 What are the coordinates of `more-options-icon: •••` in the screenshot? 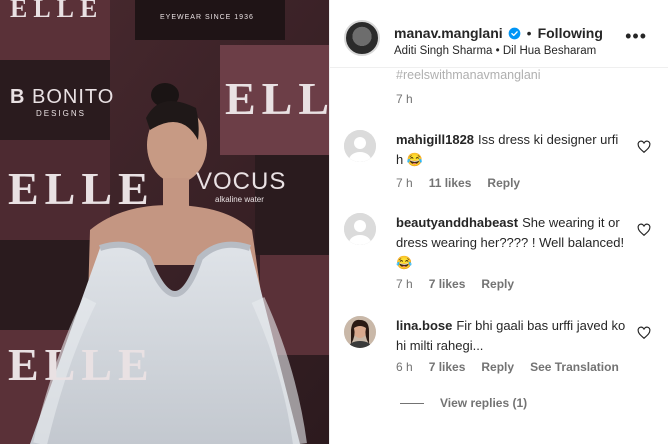 It's located at (636, 36).